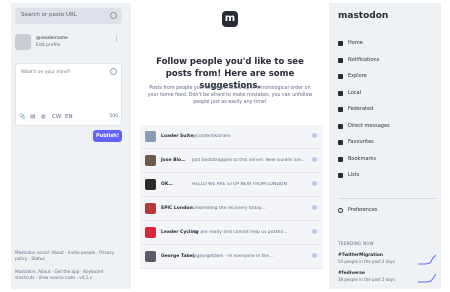 The width and height of the screenshot is (450, 292). Describe the element at coordinates (107, 136) in the screenshot. I see `publish-button: Publish!` at that location.